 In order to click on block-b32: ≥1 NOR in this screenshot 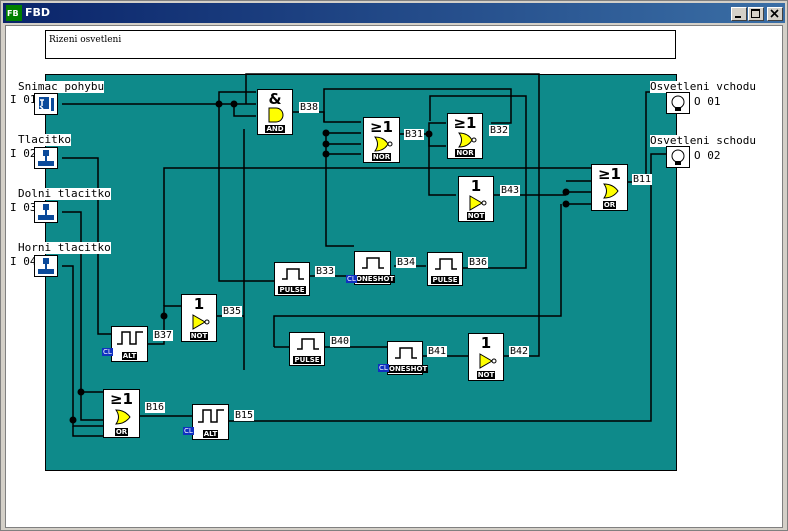, I will do `click(465, 136)`.